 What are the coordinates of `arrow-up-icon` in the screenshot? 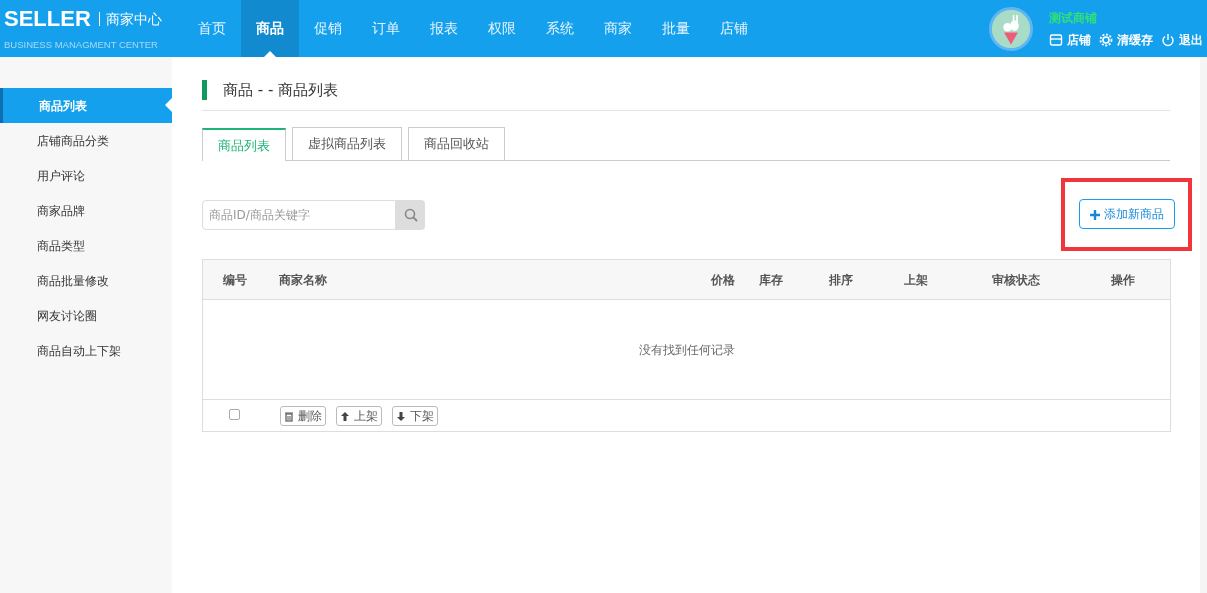 It's located at (345, 416).